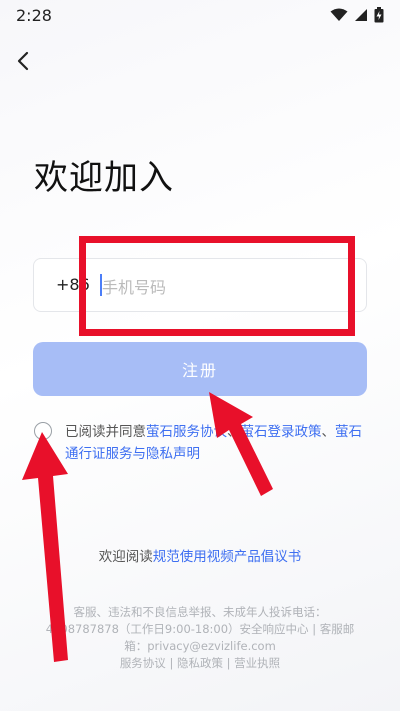 Image resolution: width=400 pixels, height=711 pixels. What do you see at coordinates (34, 15) in the screenshot?
I see `status-time: 2:28` at bounding box center [34, 15].